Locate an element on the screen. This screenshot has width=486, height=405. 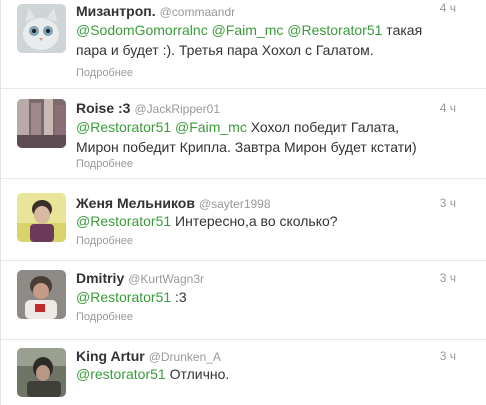
tweet-body: Отлично. is located at coordinates (197, 374).